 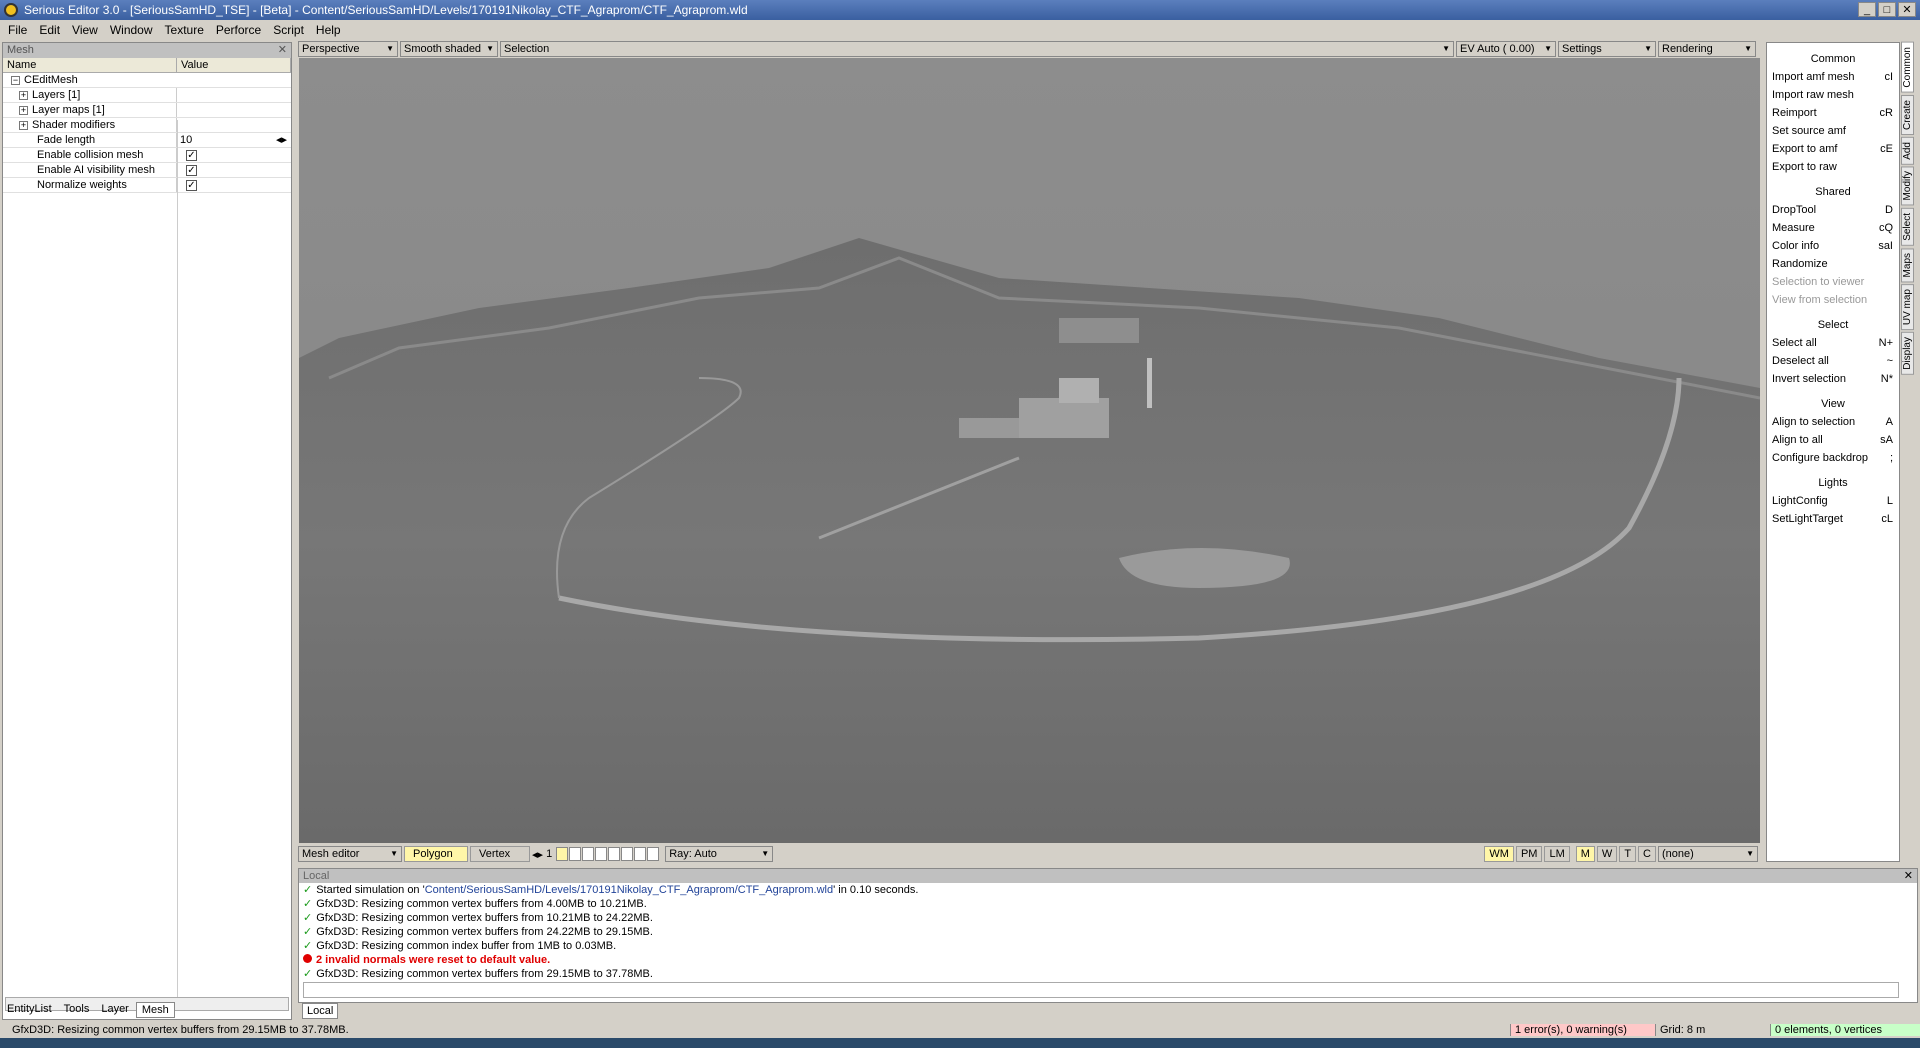 I want to click on vtab-common: Common, so click(x=1907, y=67).